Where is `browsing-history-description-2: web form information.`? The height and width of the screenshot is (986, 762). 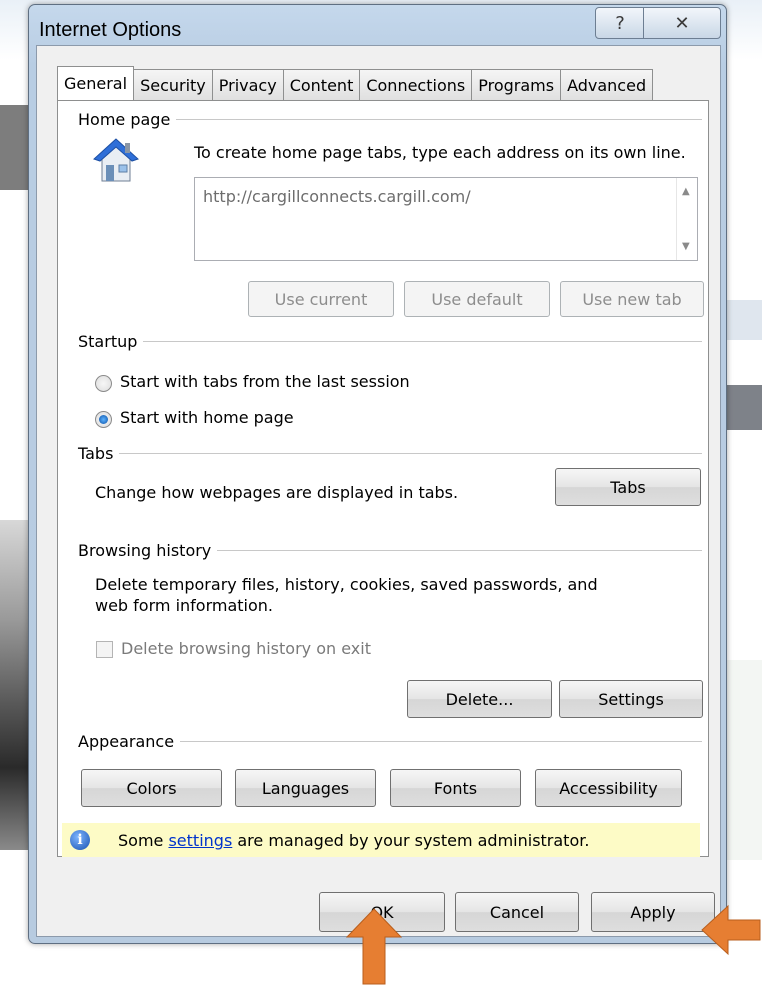 browsing-history-description-2: web form information. is located at coordinates (184, 605).